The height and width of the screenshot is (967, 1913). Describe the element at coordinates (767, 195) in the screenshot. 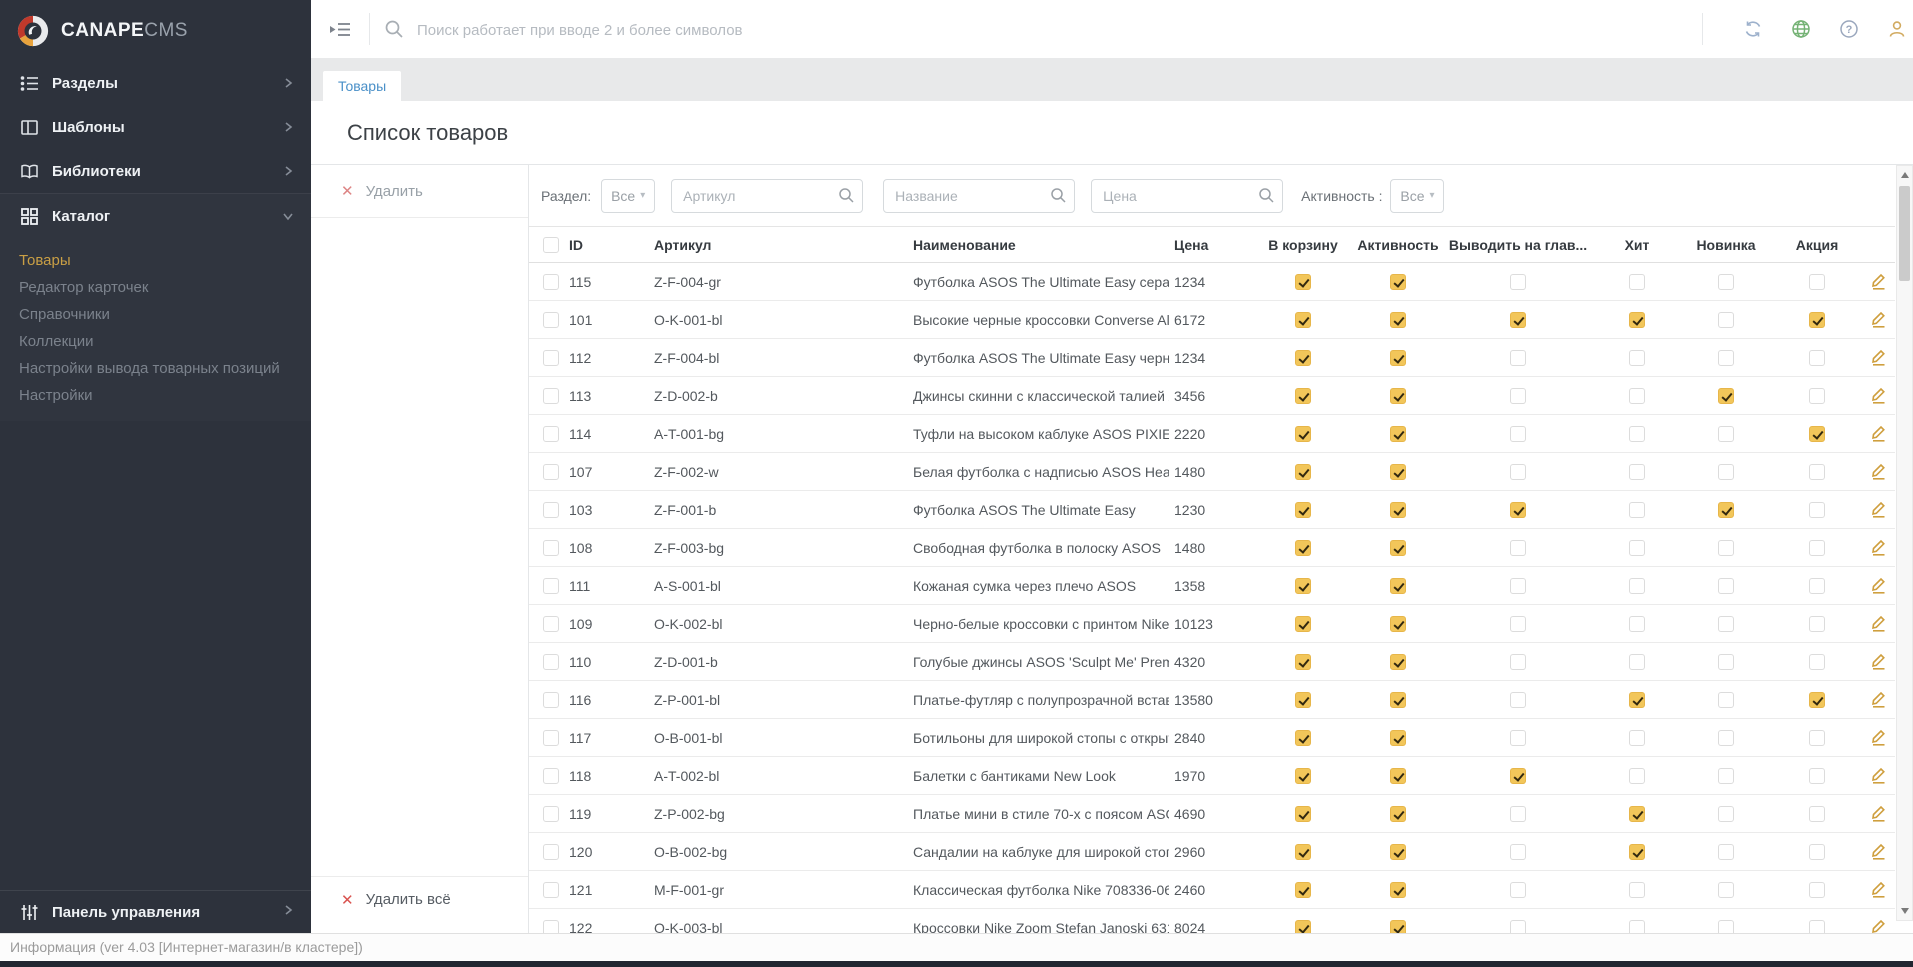

I see `sku-filter-input` at that location.